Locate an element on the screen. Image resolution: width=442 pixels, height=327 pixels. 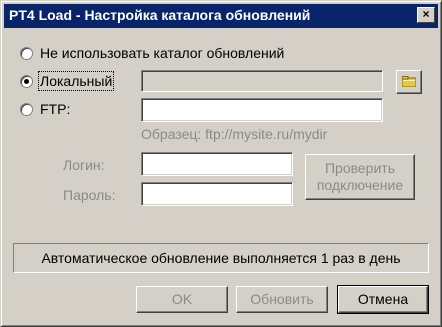
ok-button: OK is located at coordinates (182, 299).